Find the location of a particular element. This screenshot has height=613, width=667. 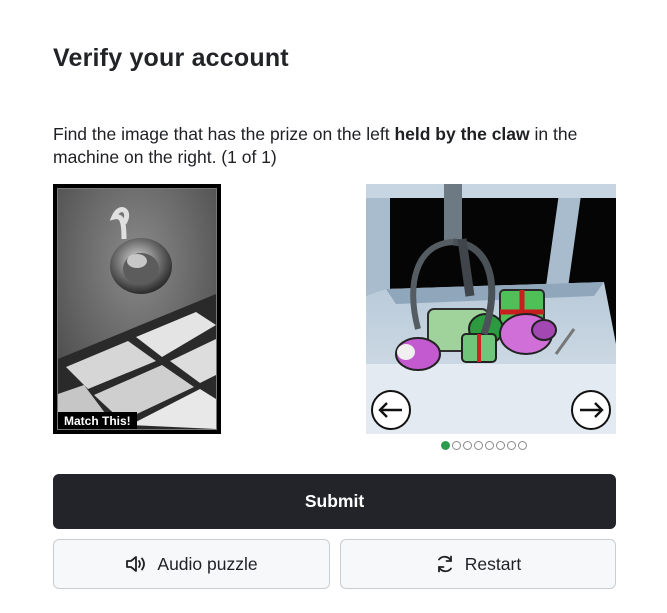

reference-image: Match This! is located at coordinates (137, 309).